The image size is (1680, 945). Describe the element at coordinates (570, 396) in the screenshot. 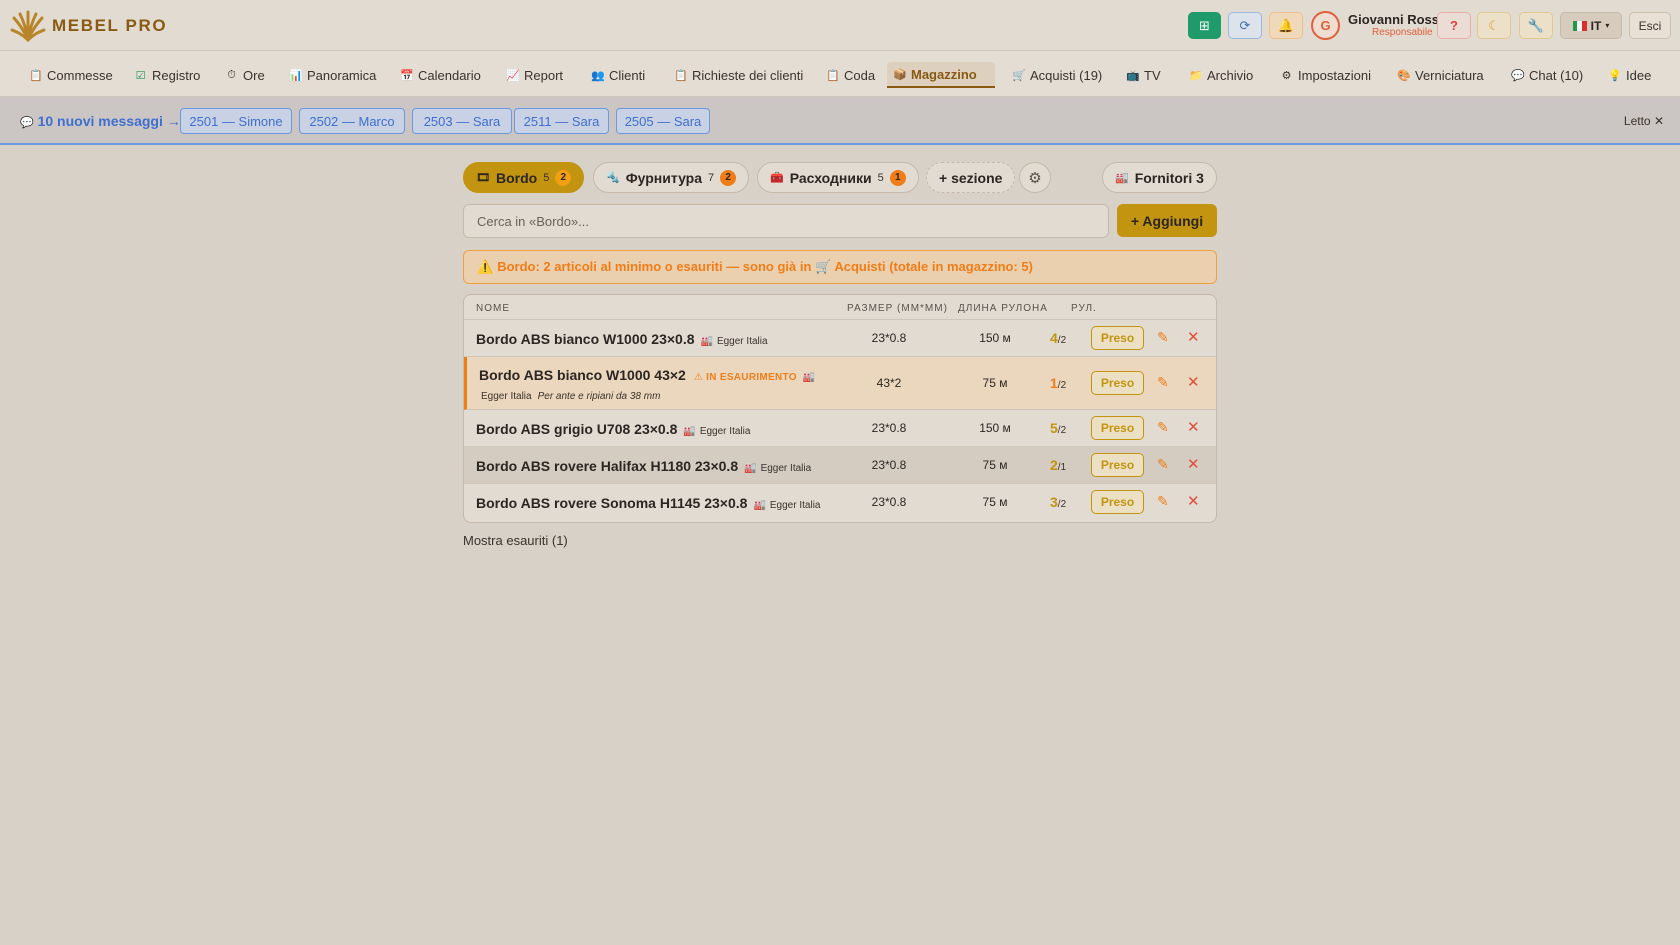

I see `item-details: Egger Italia Per ante e ripiani da 38 mm` at that location.